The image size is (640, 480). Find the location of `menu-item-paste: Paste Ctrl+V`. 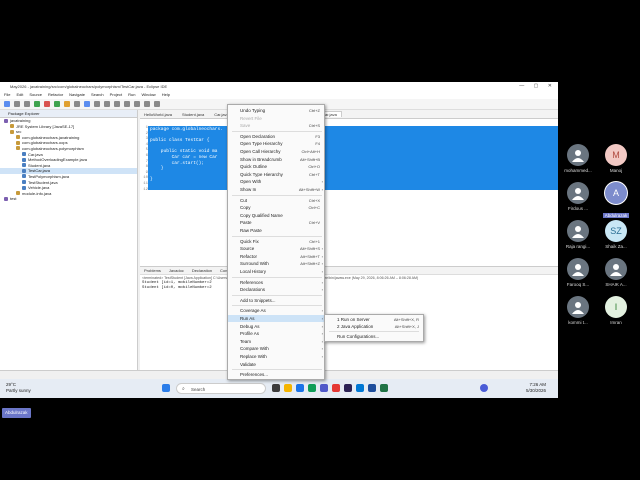

menu-item-paste: Paste Ctrl+V is located at coordinates (277, 222).